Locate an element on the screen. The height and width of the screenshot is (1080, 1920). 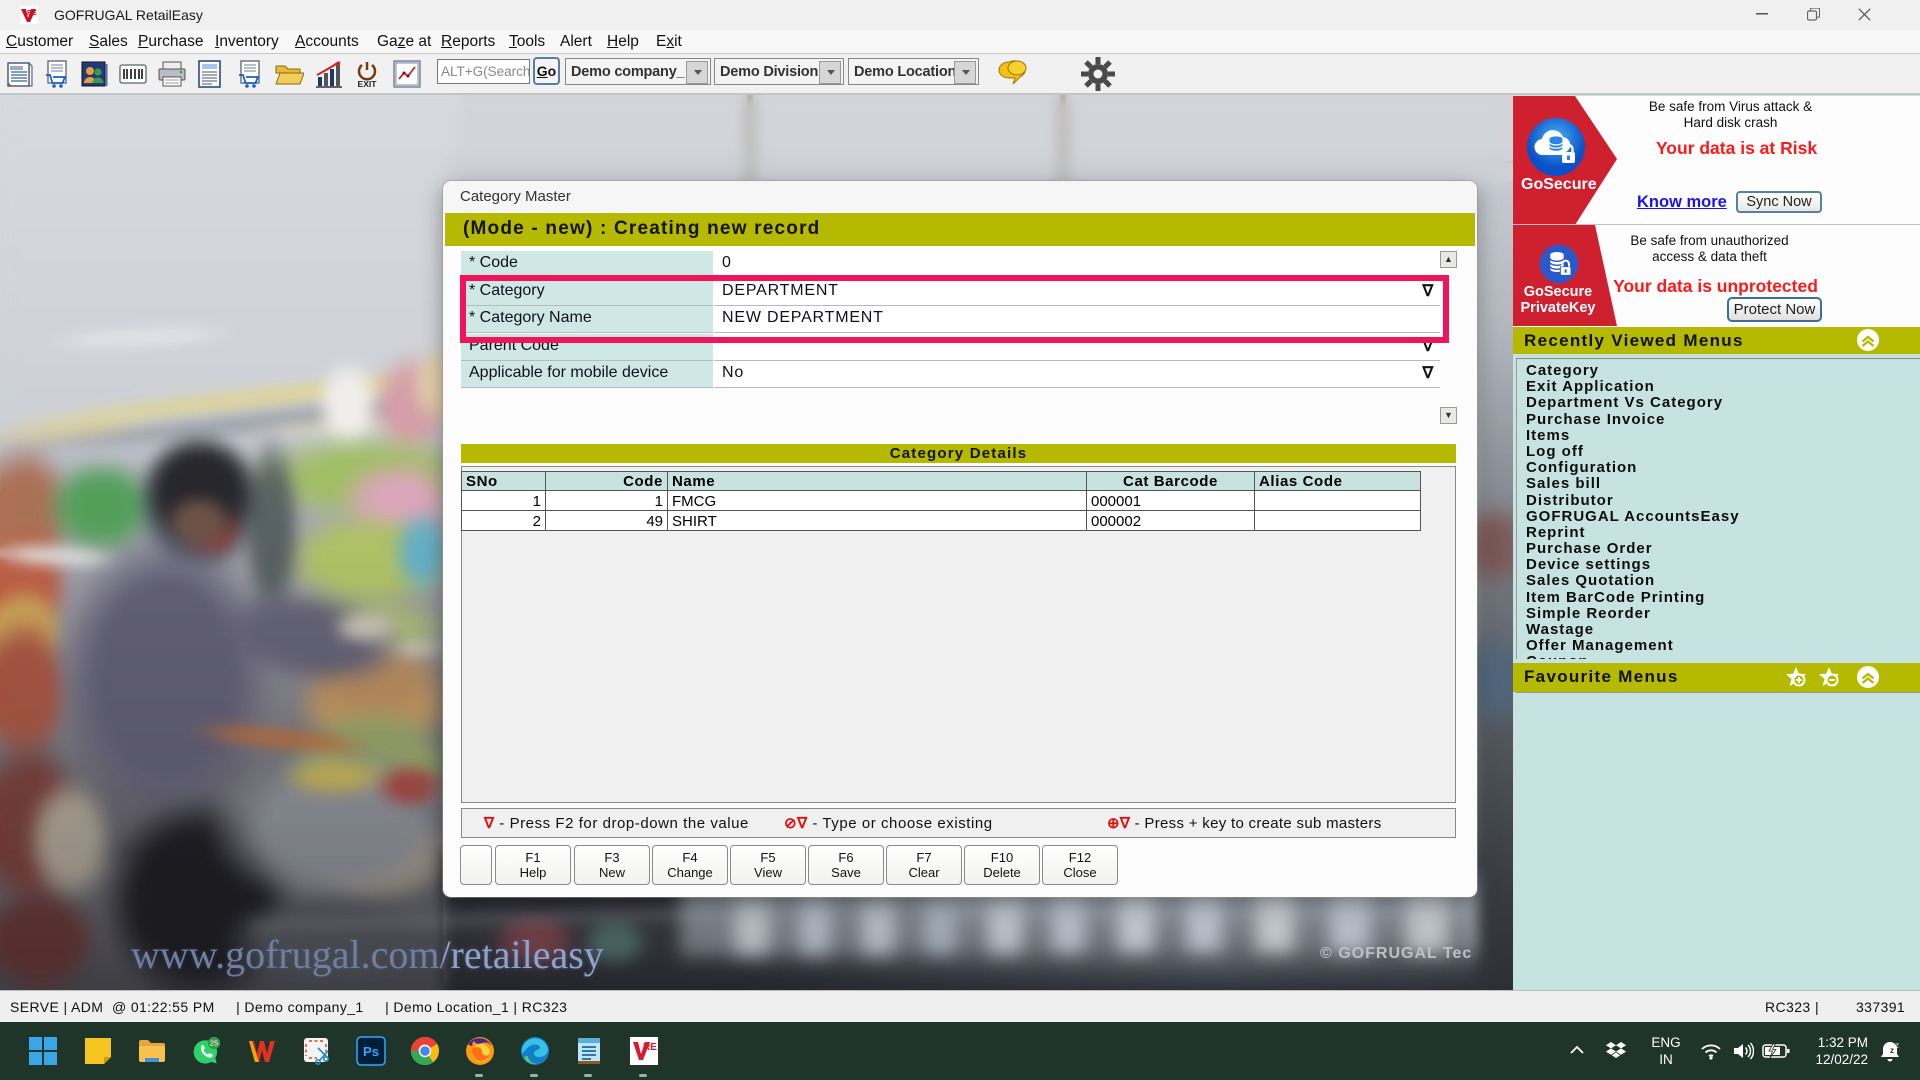
svg-text: 25 is located at coordinates (214, 1043).